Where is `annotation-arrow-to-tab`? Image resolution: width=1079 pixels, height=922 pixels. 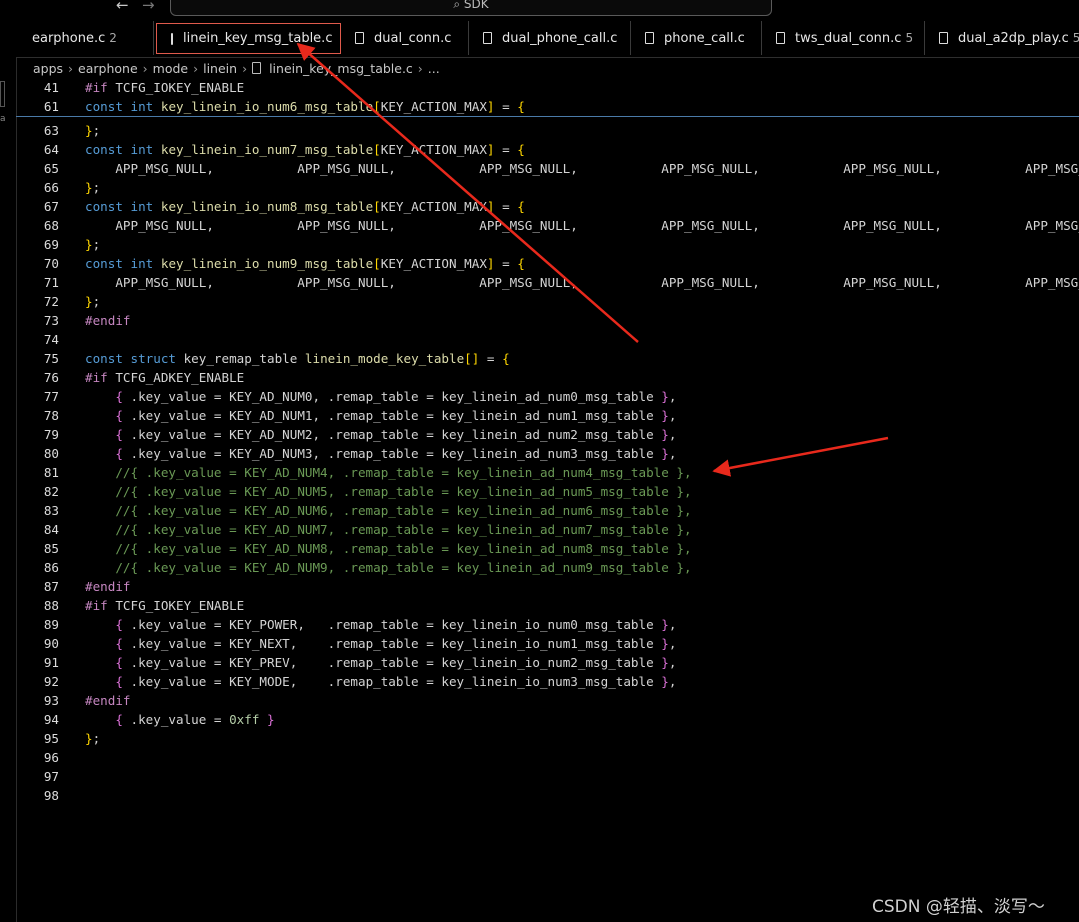 annotation-arrow-to-tab is located at coordinates (467, 192).